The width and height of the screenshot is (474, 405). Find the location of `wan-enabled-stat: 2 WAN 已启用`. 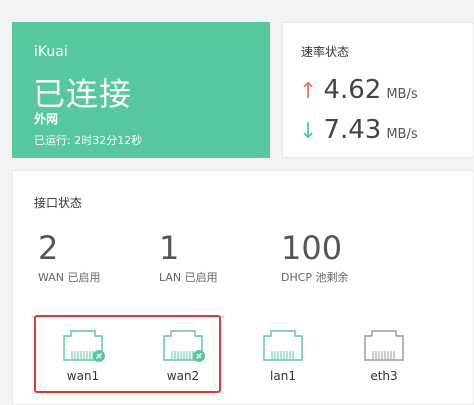

wan-enabled-stat: 2 WAN 已启用 is located at coordinates (69, 257).